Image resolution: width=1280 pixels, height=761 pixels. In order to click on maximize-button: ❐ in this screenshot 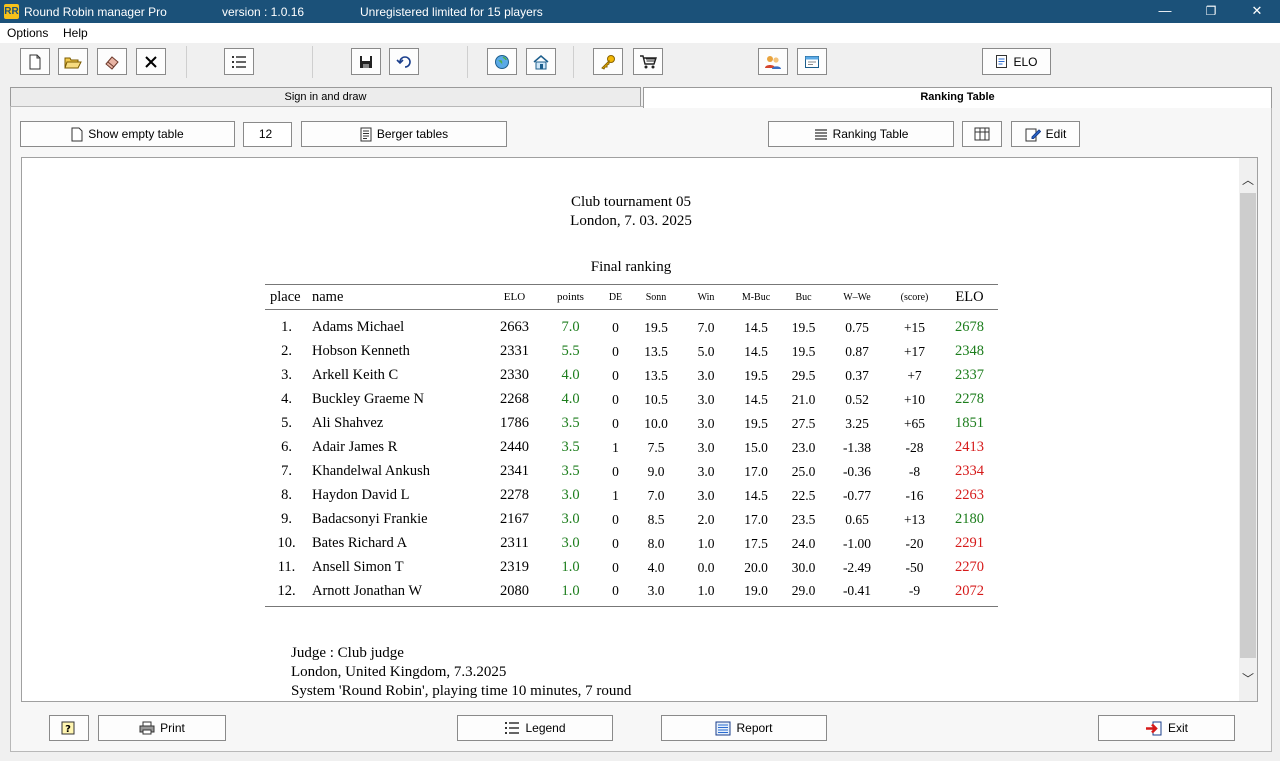, I will do `click(1211, 11)`.